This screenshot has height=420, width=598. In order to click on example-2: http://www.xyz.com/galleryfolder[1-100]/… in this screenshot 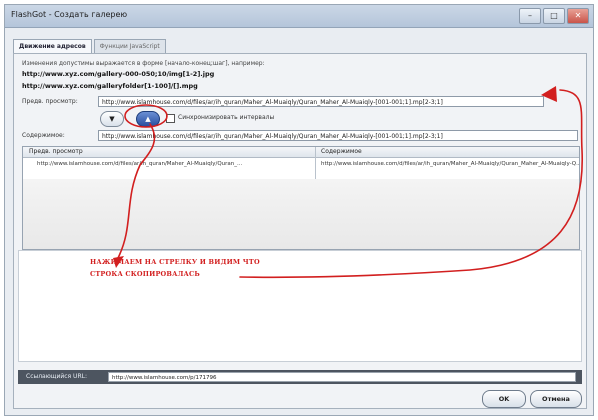, I will do `click(110, 86)`.